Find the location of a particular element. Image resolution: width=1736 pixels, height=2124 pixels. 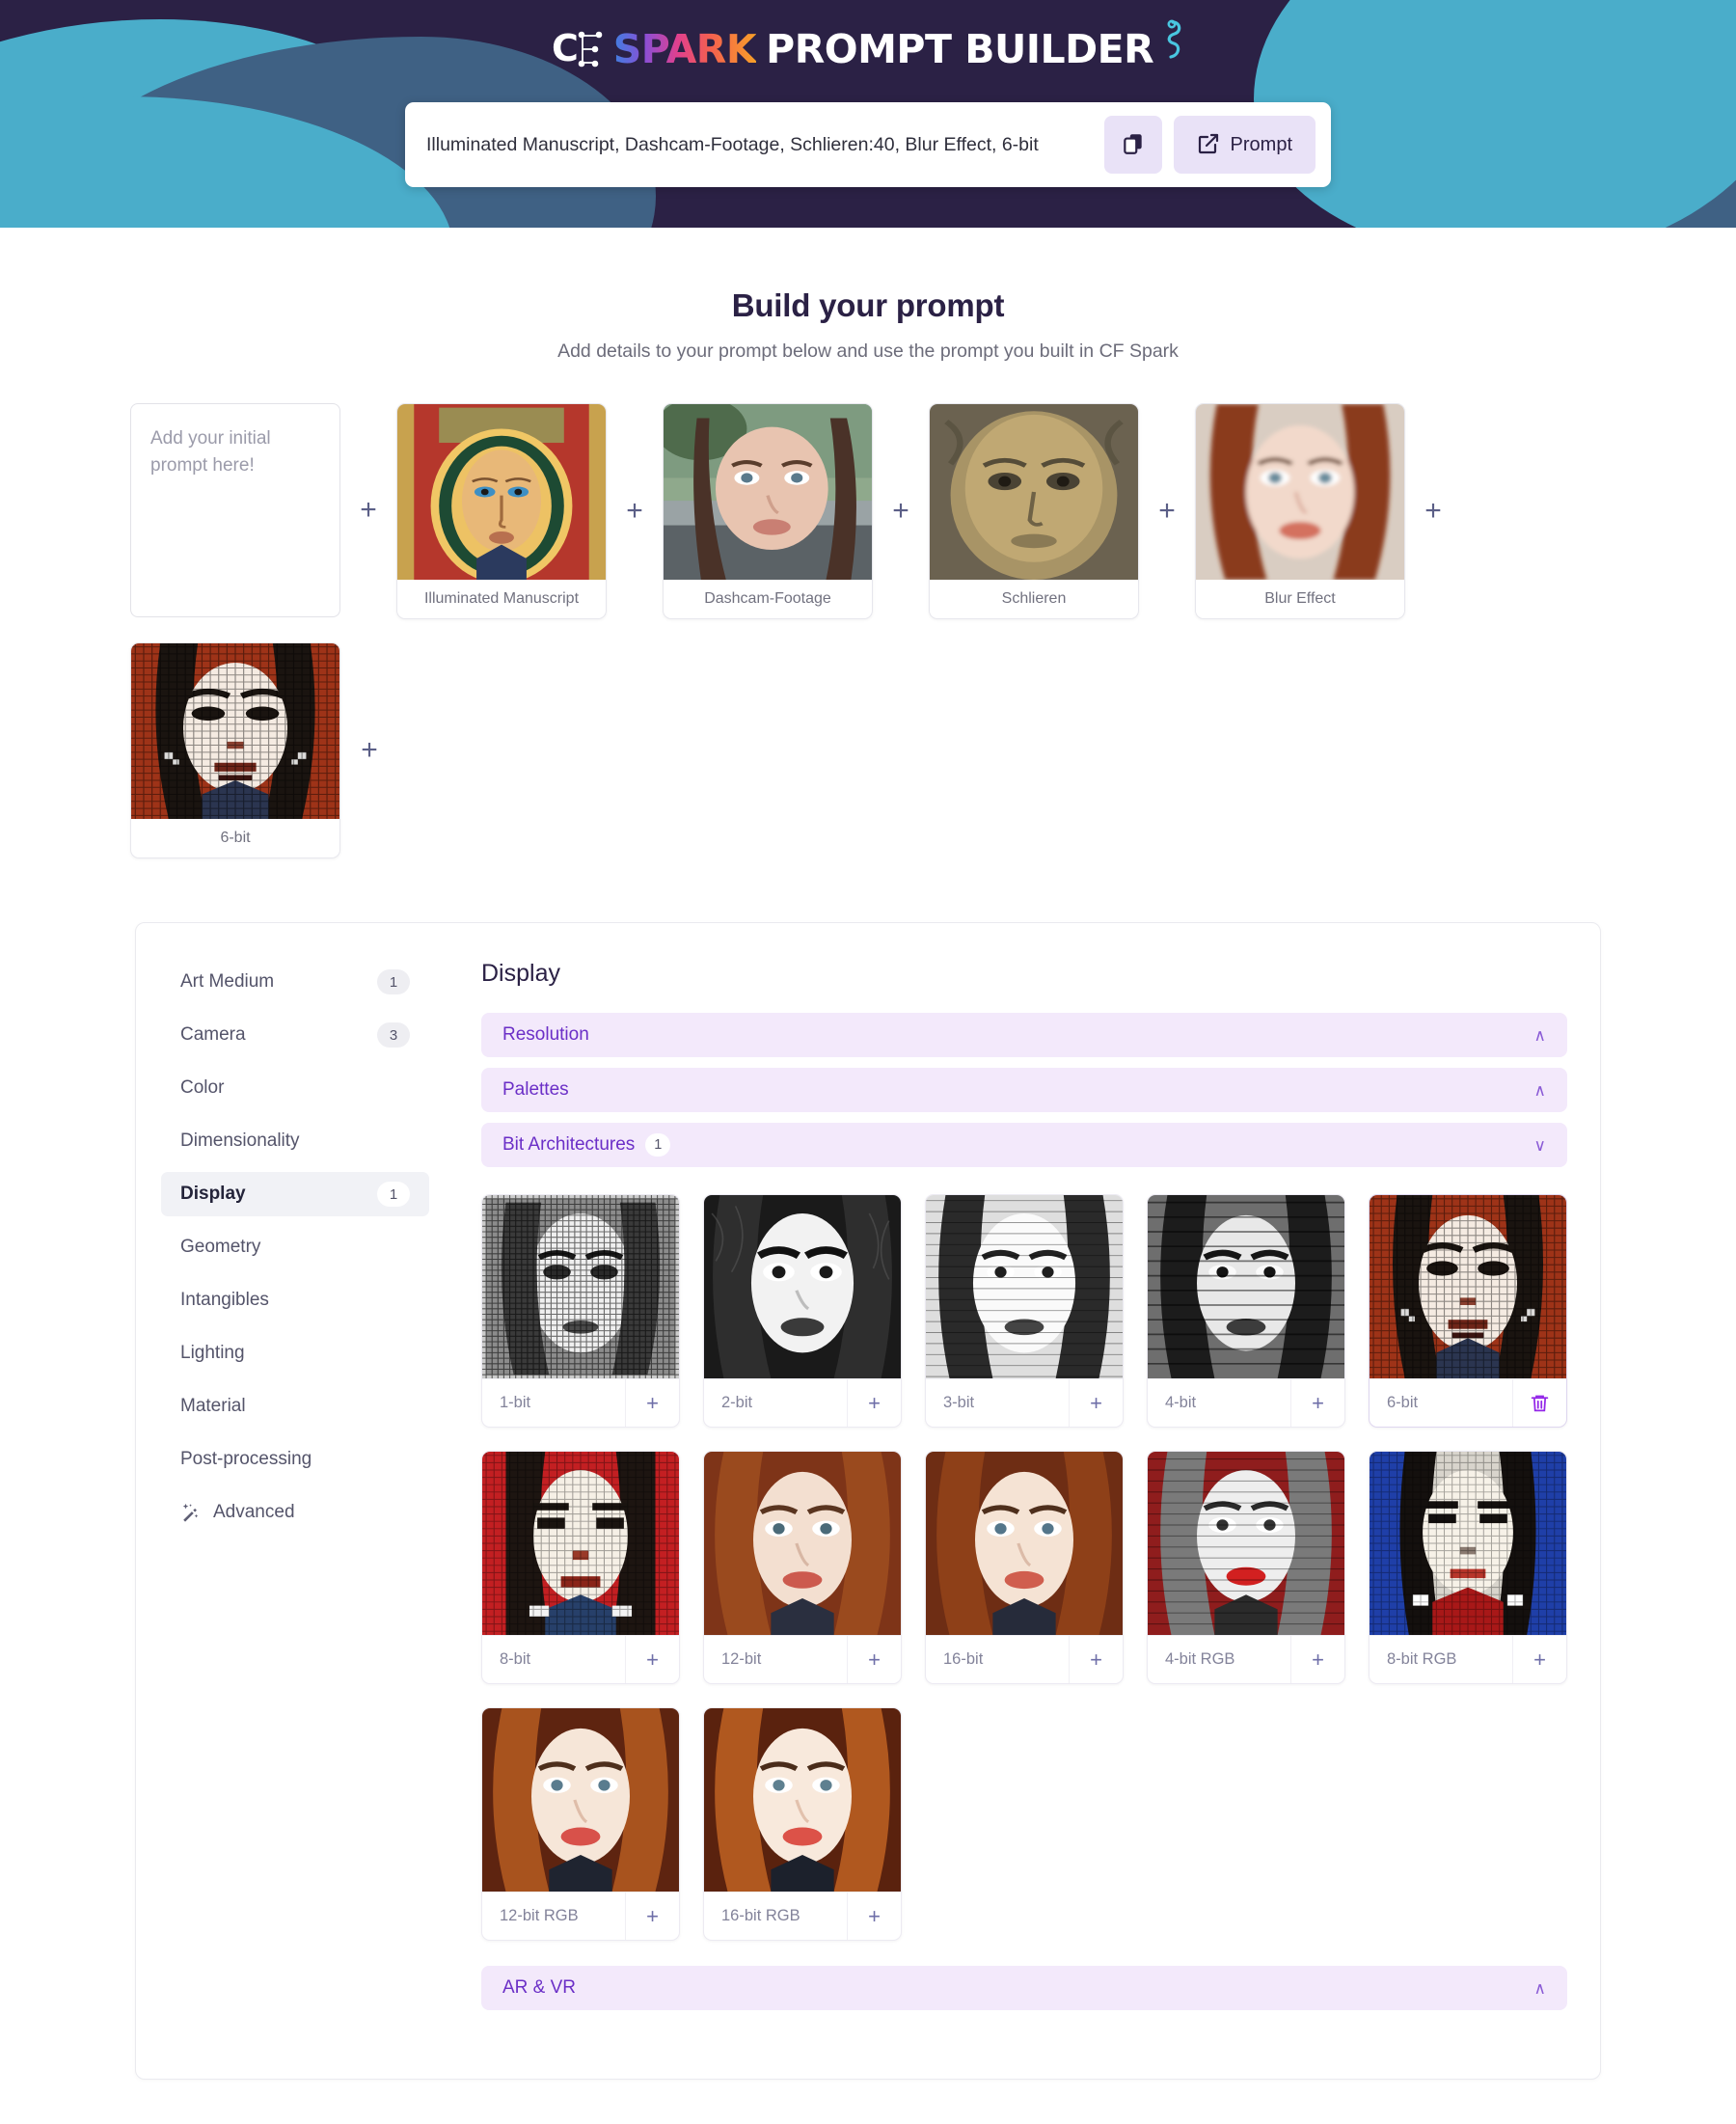

item-card-4-bit-rgb: 4-bit RGB + is located at coordinates (1246, 1568).